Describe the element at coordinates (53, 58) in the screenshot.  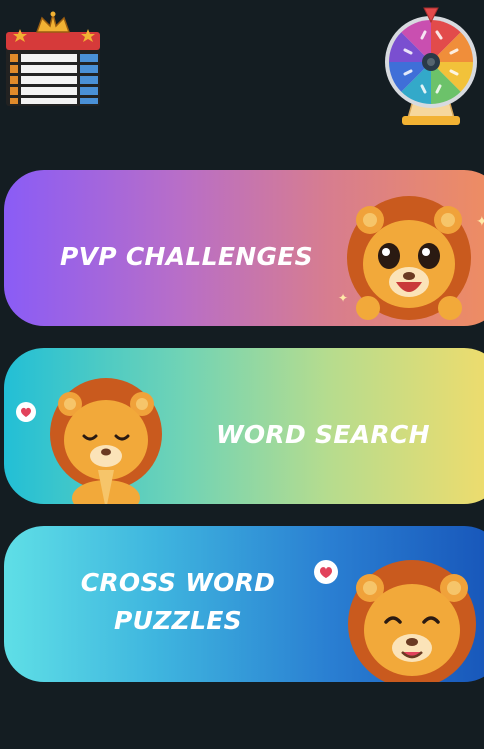
I see `leaderboard-crown-icon` at that location.